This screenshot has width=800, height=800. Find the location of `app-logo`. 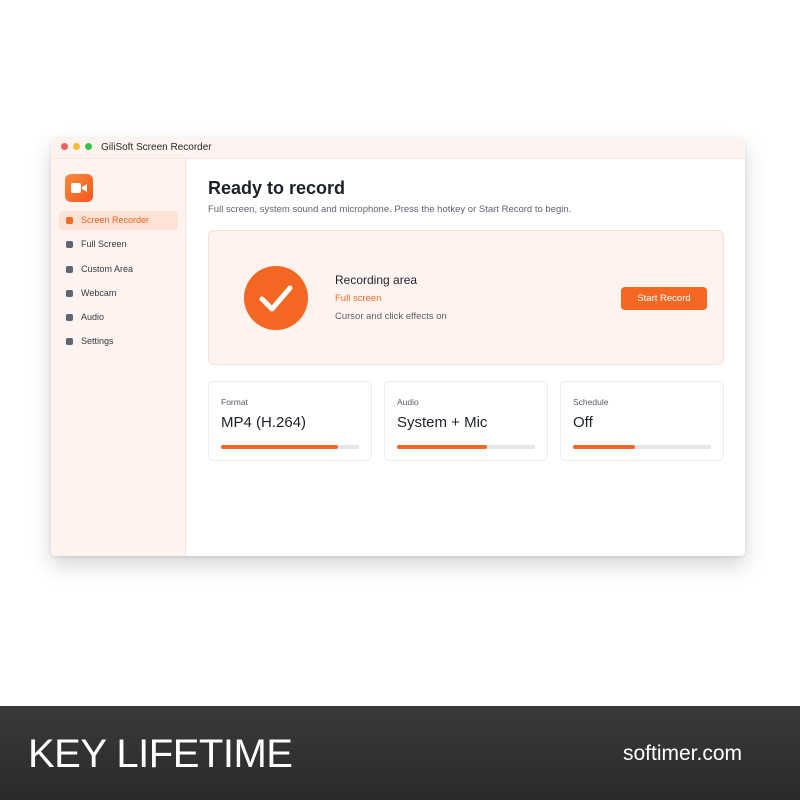

app-logo is located at coordinates (79, 188).